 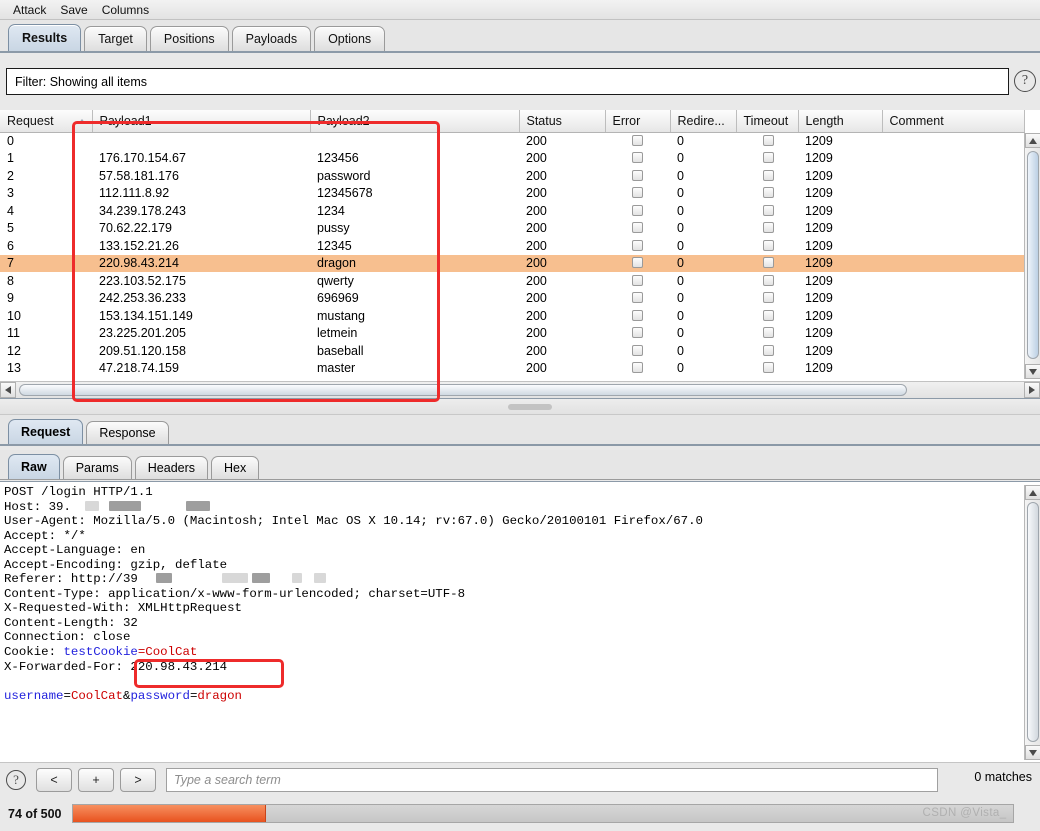 I want to click on scroll-left-icon, so click(x=8, y=390).